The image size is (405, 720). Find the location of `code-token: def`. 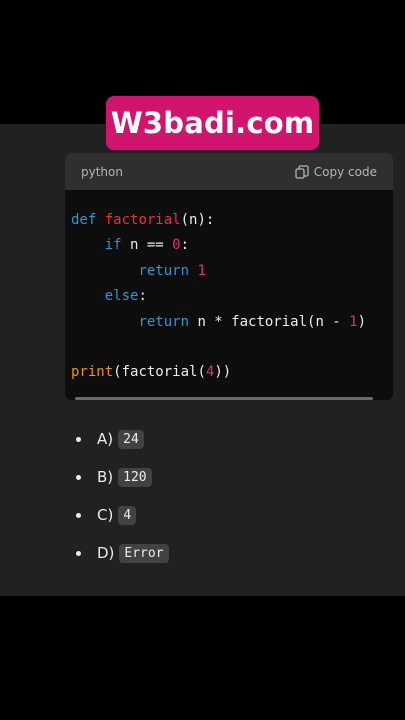

code-token: def is located at coordinates (84, 220).